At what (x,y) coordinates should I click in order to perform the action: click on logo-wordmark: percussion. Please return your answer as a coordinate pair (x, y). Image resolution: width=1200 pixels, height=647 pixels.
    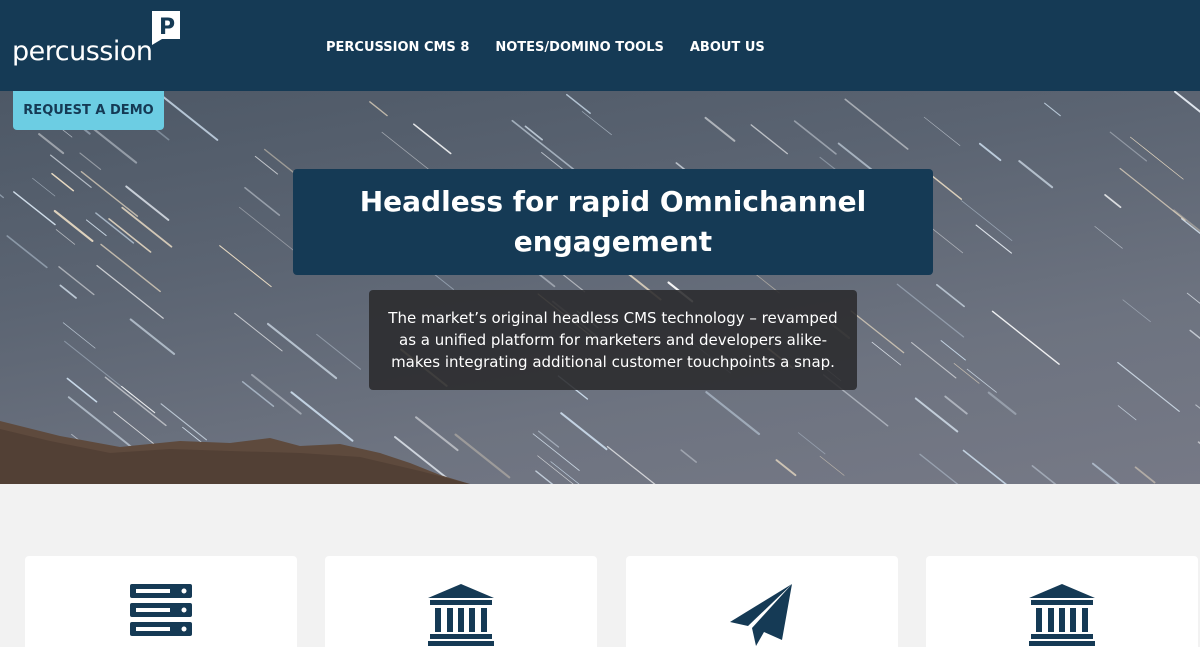
    Looking at the image, I should click on (82, 51).